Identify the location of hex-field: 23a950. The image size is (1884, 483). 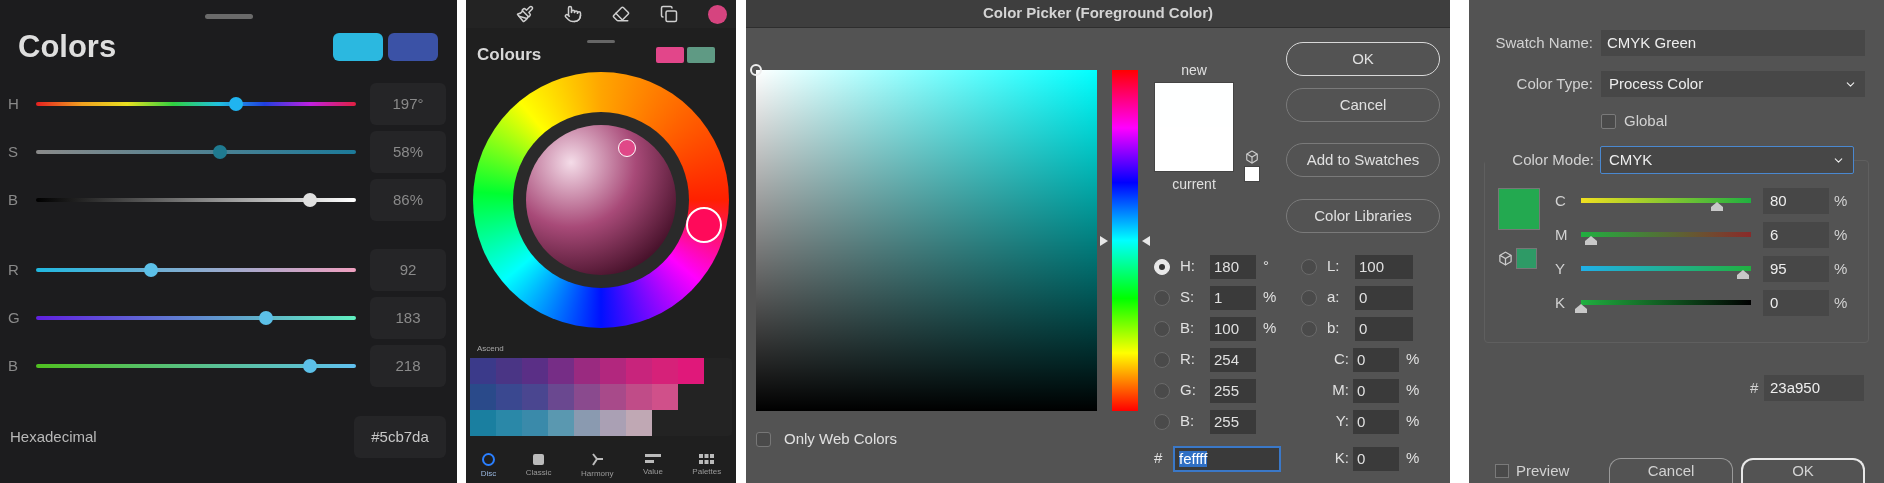
(1814, 388).